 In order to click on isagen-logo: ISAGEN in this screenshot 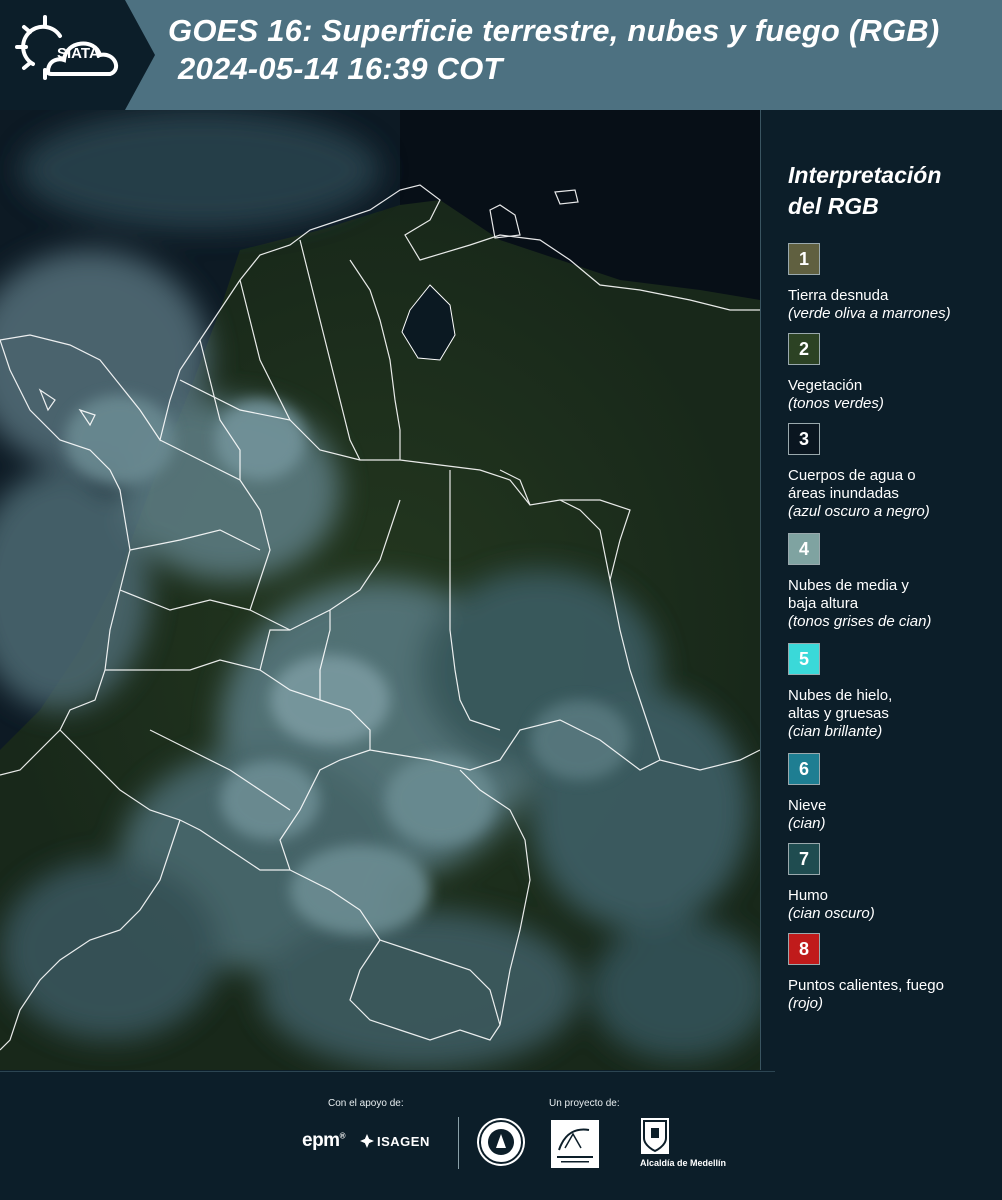, I will do `click(395, 1141)`.